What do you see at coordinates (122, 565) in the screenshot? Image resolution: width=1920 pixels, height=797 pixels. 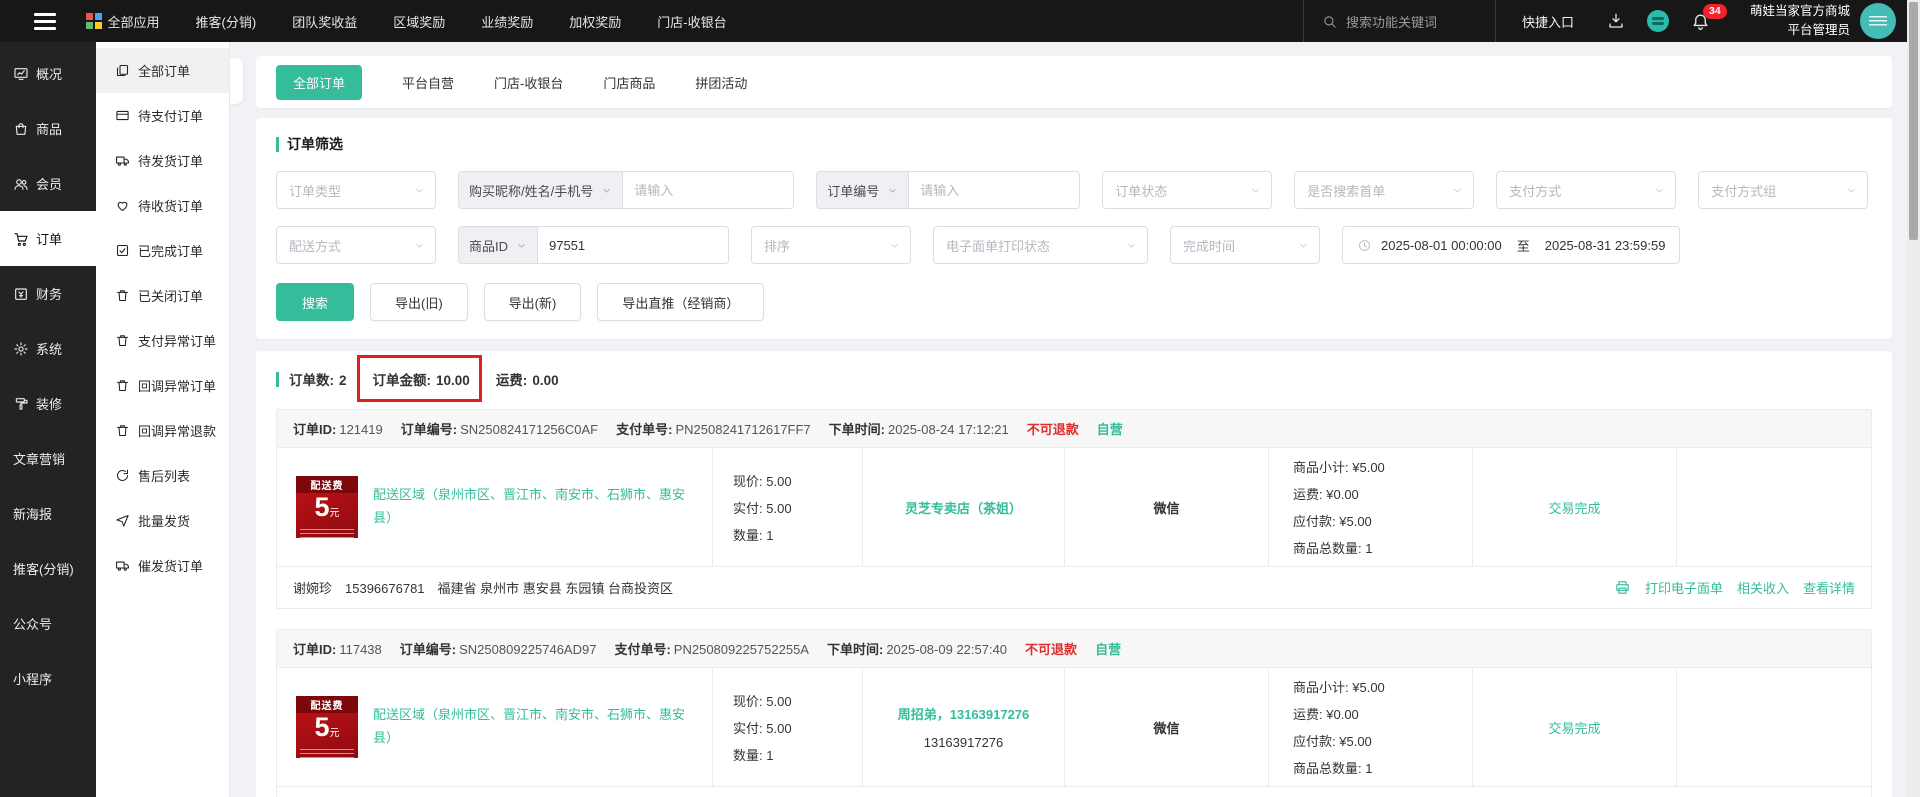 I see `truck-icon` at bounding box center [122, 565].